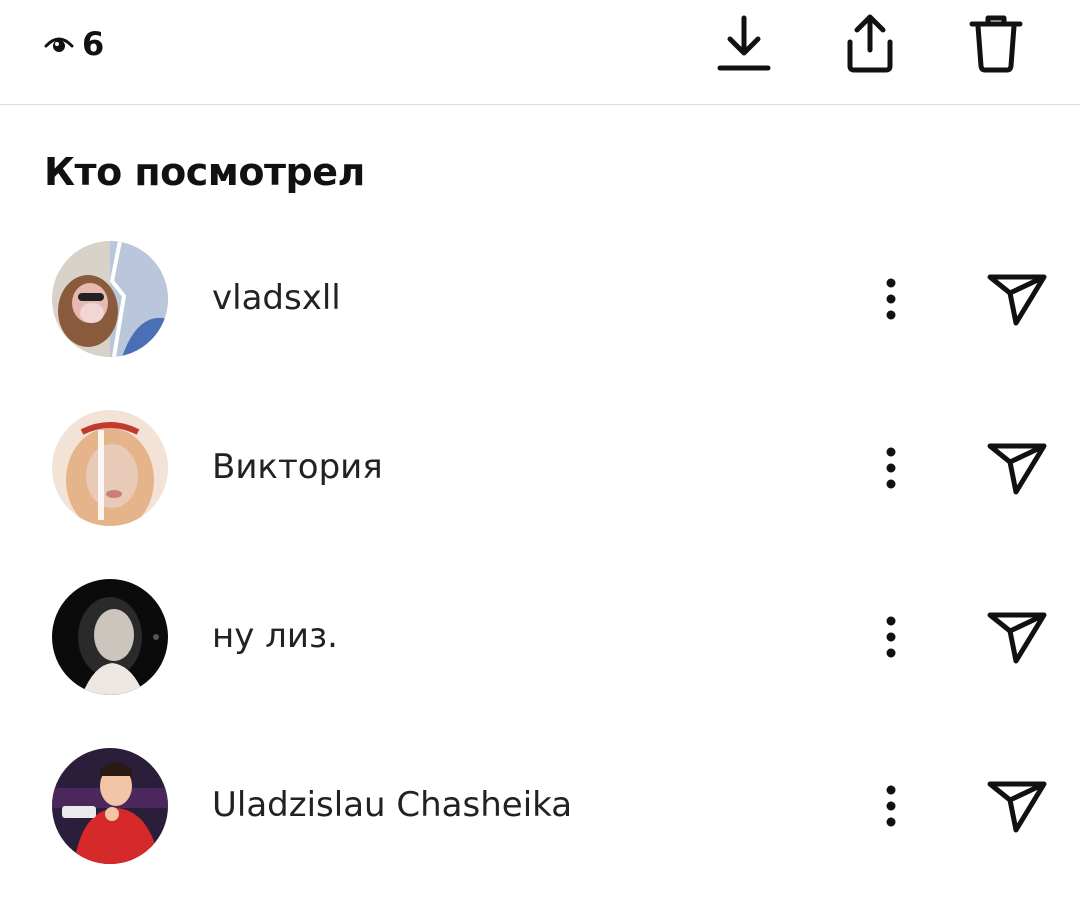  Describe the element at coordinates (93, 44) in the screenshot. I see `view-count: 6` at that location.